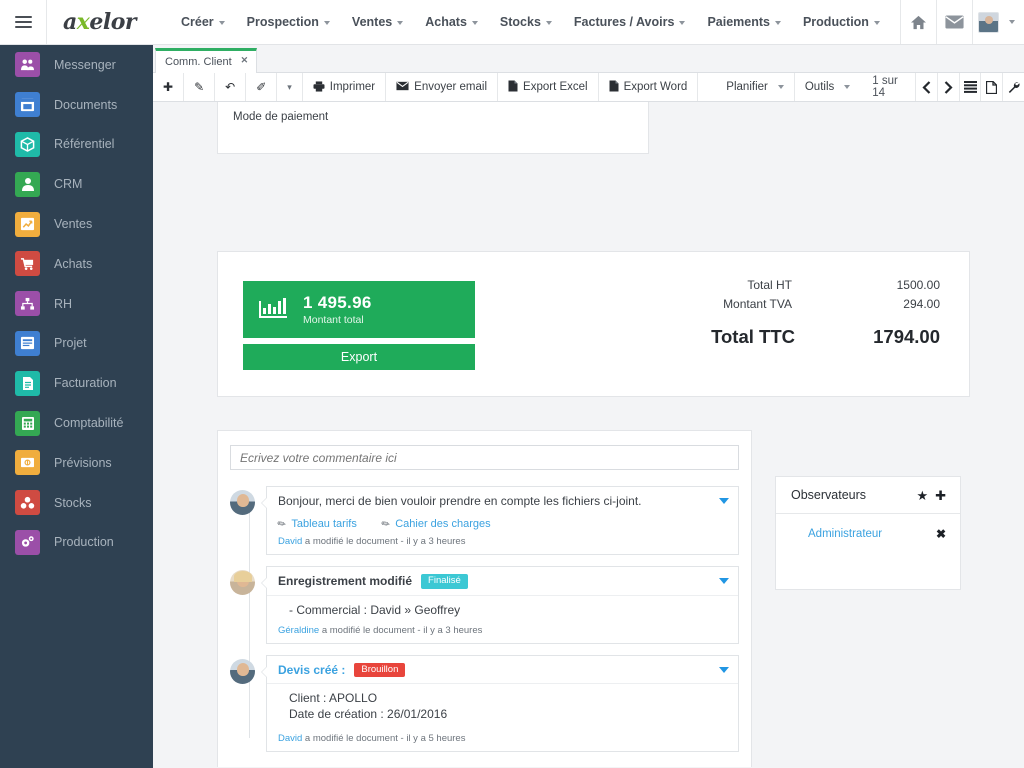 The width and height of the screenshot is (1024, 768). Describe the element at coordinates (941, 534) in the screenshot. I see `remove-observer-icon: ✖` at that location.